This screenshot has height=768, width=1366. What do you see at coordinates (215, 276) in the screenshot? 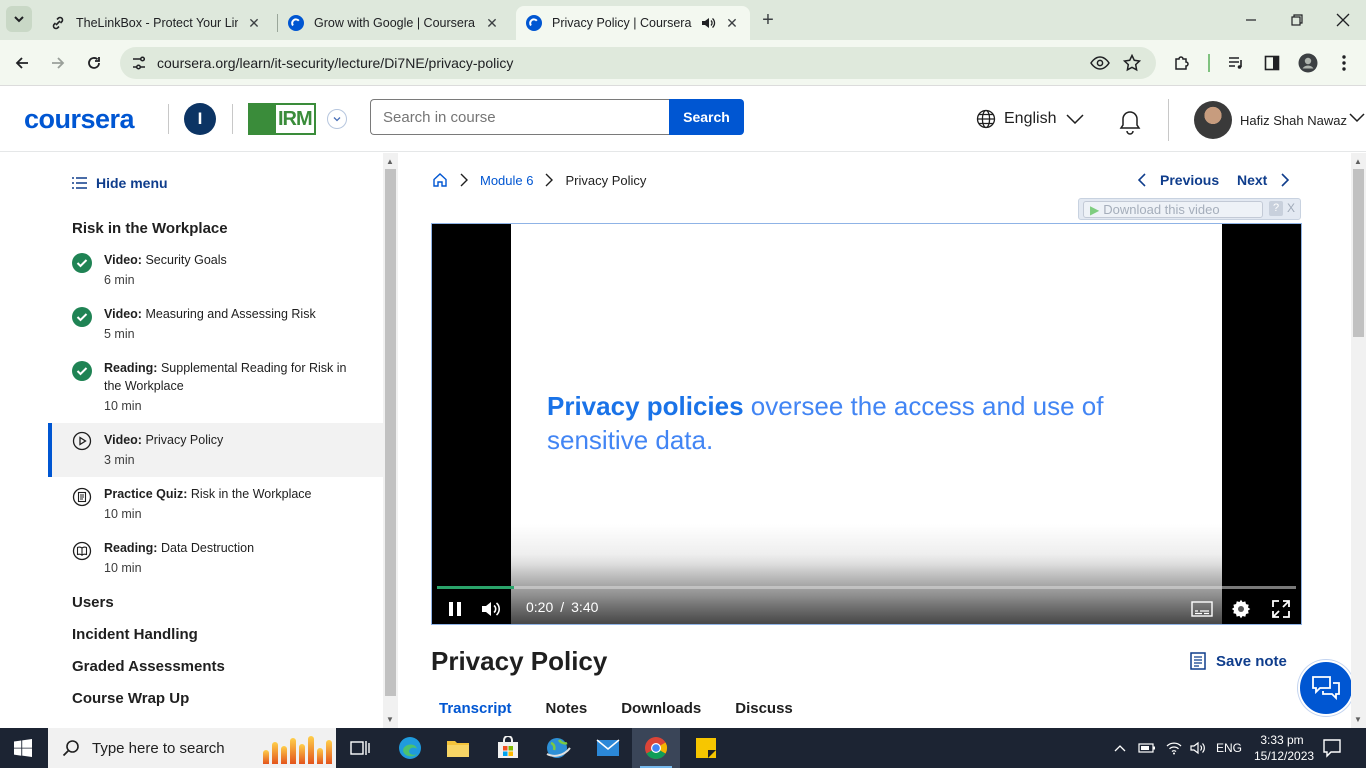
I see `lesson-item: Video: Security Goals 6 min` at bounding box center [215, 276].